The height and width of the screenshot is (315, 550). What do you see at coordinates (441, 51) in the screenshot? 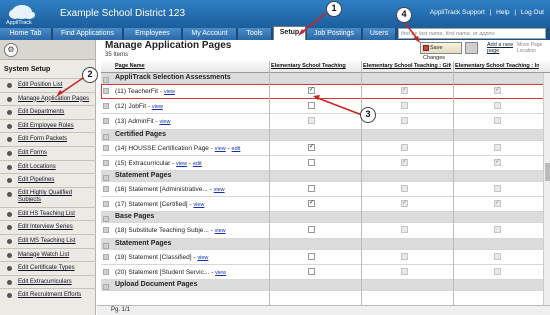
I see `save-changes-button: Save Changes` at bounding box center [441, 51].